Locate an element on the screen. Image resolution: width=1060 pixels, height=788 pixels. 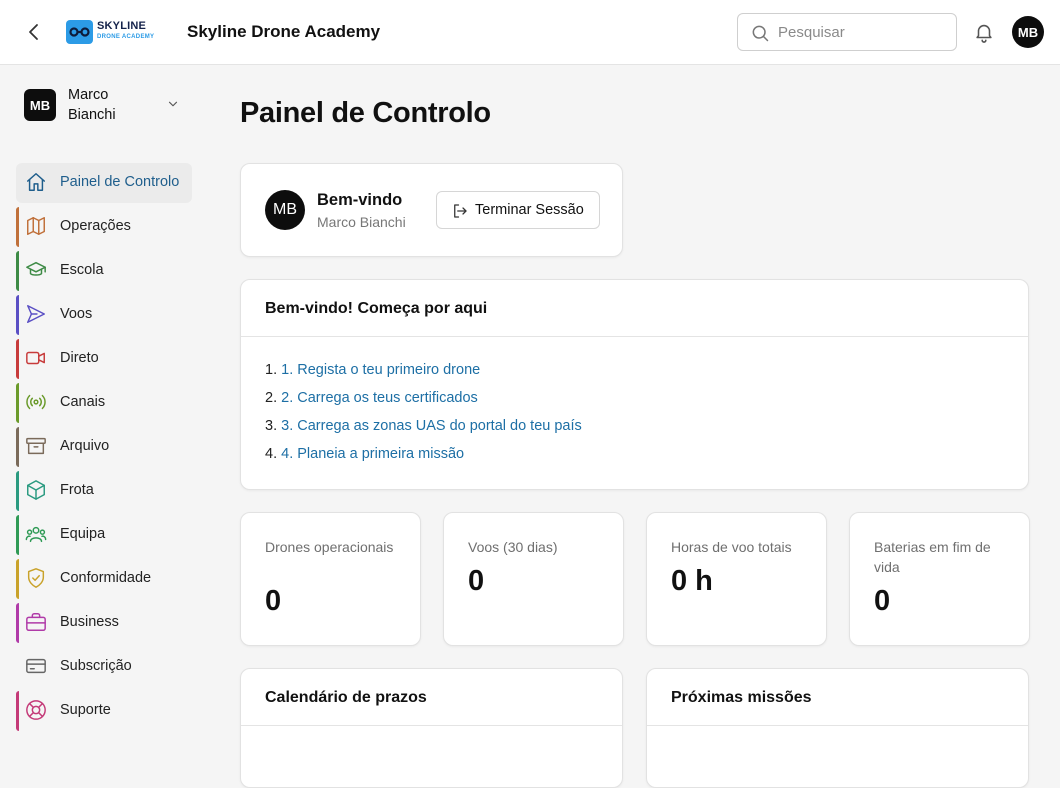
card-header: Calendário de prazos is located at coordinates (431, 697).